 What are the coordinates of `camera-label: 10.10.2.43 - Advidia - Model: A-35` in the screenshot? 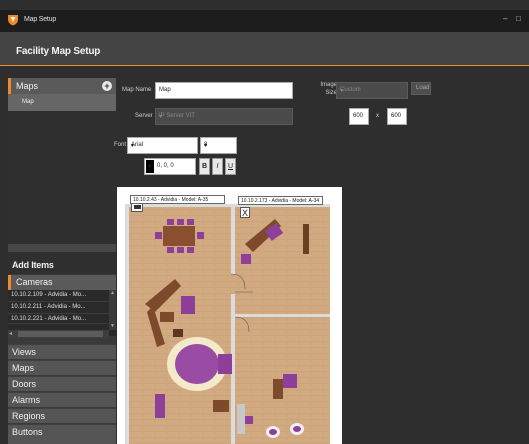 It's located at (177, 199).